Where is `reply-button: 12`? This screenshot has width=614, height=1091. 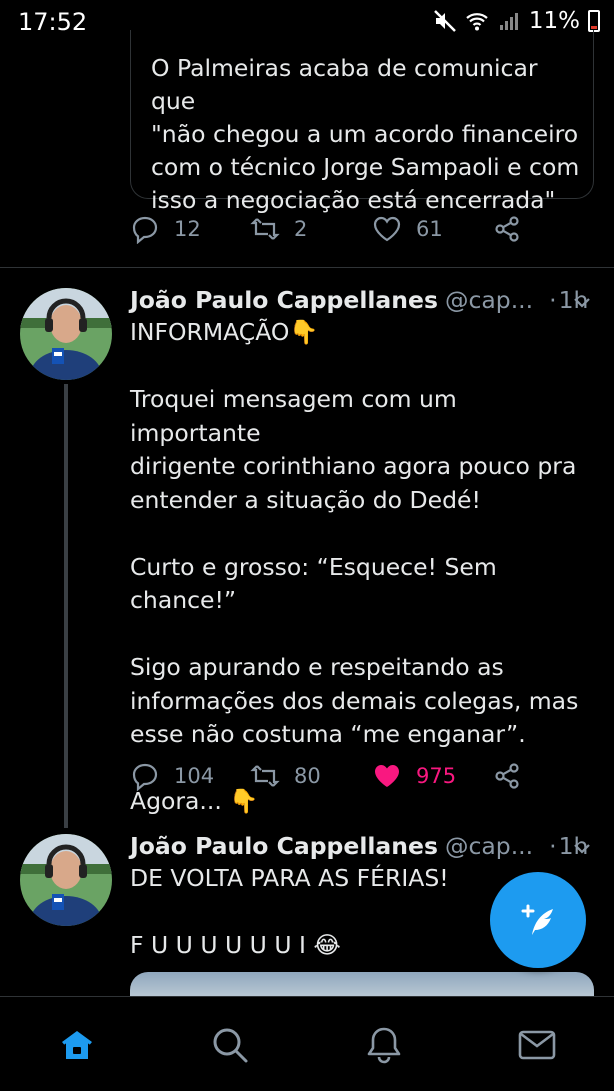
reply-button: 12 is located at coordinates (165, 229).